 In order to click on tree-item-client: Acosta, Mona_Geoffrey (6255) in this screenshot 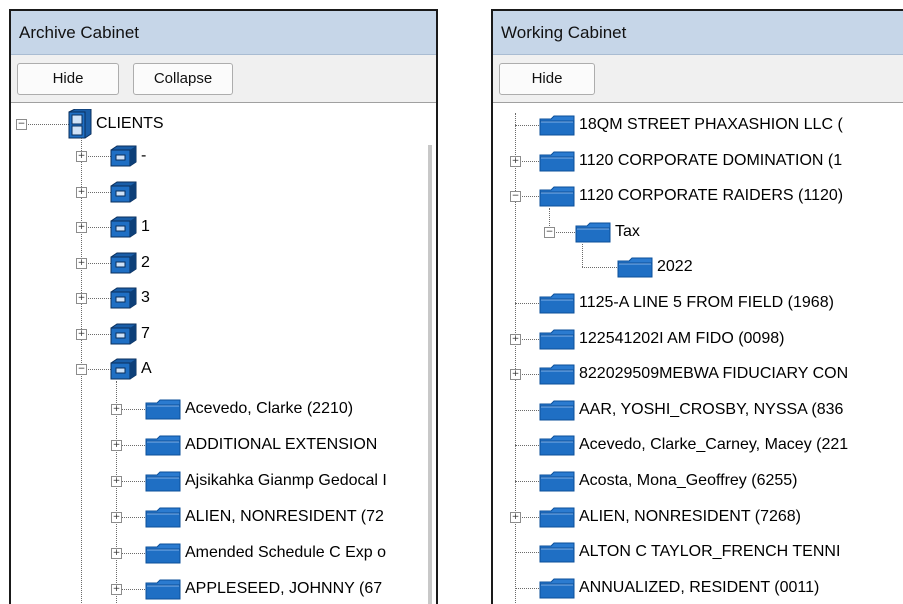, I will do `click(668, 481)`.